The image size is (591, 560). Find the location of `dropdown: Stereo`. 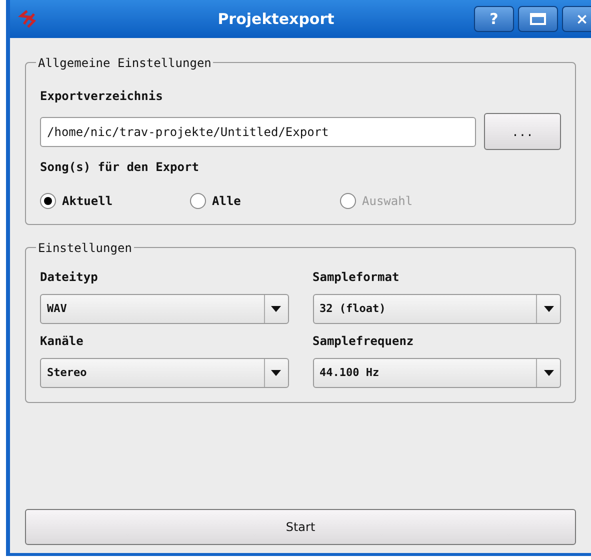

dropdown: Stereo is located at coordinates (164, 373).